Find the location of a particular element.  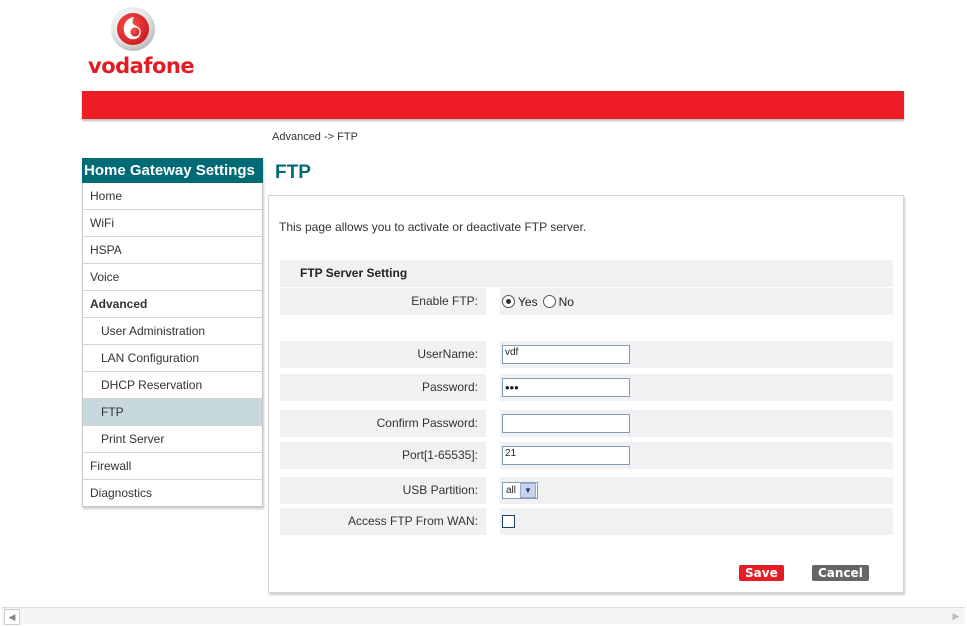

sidebar-item-voice: Voice is located at coordinates (172, 277).